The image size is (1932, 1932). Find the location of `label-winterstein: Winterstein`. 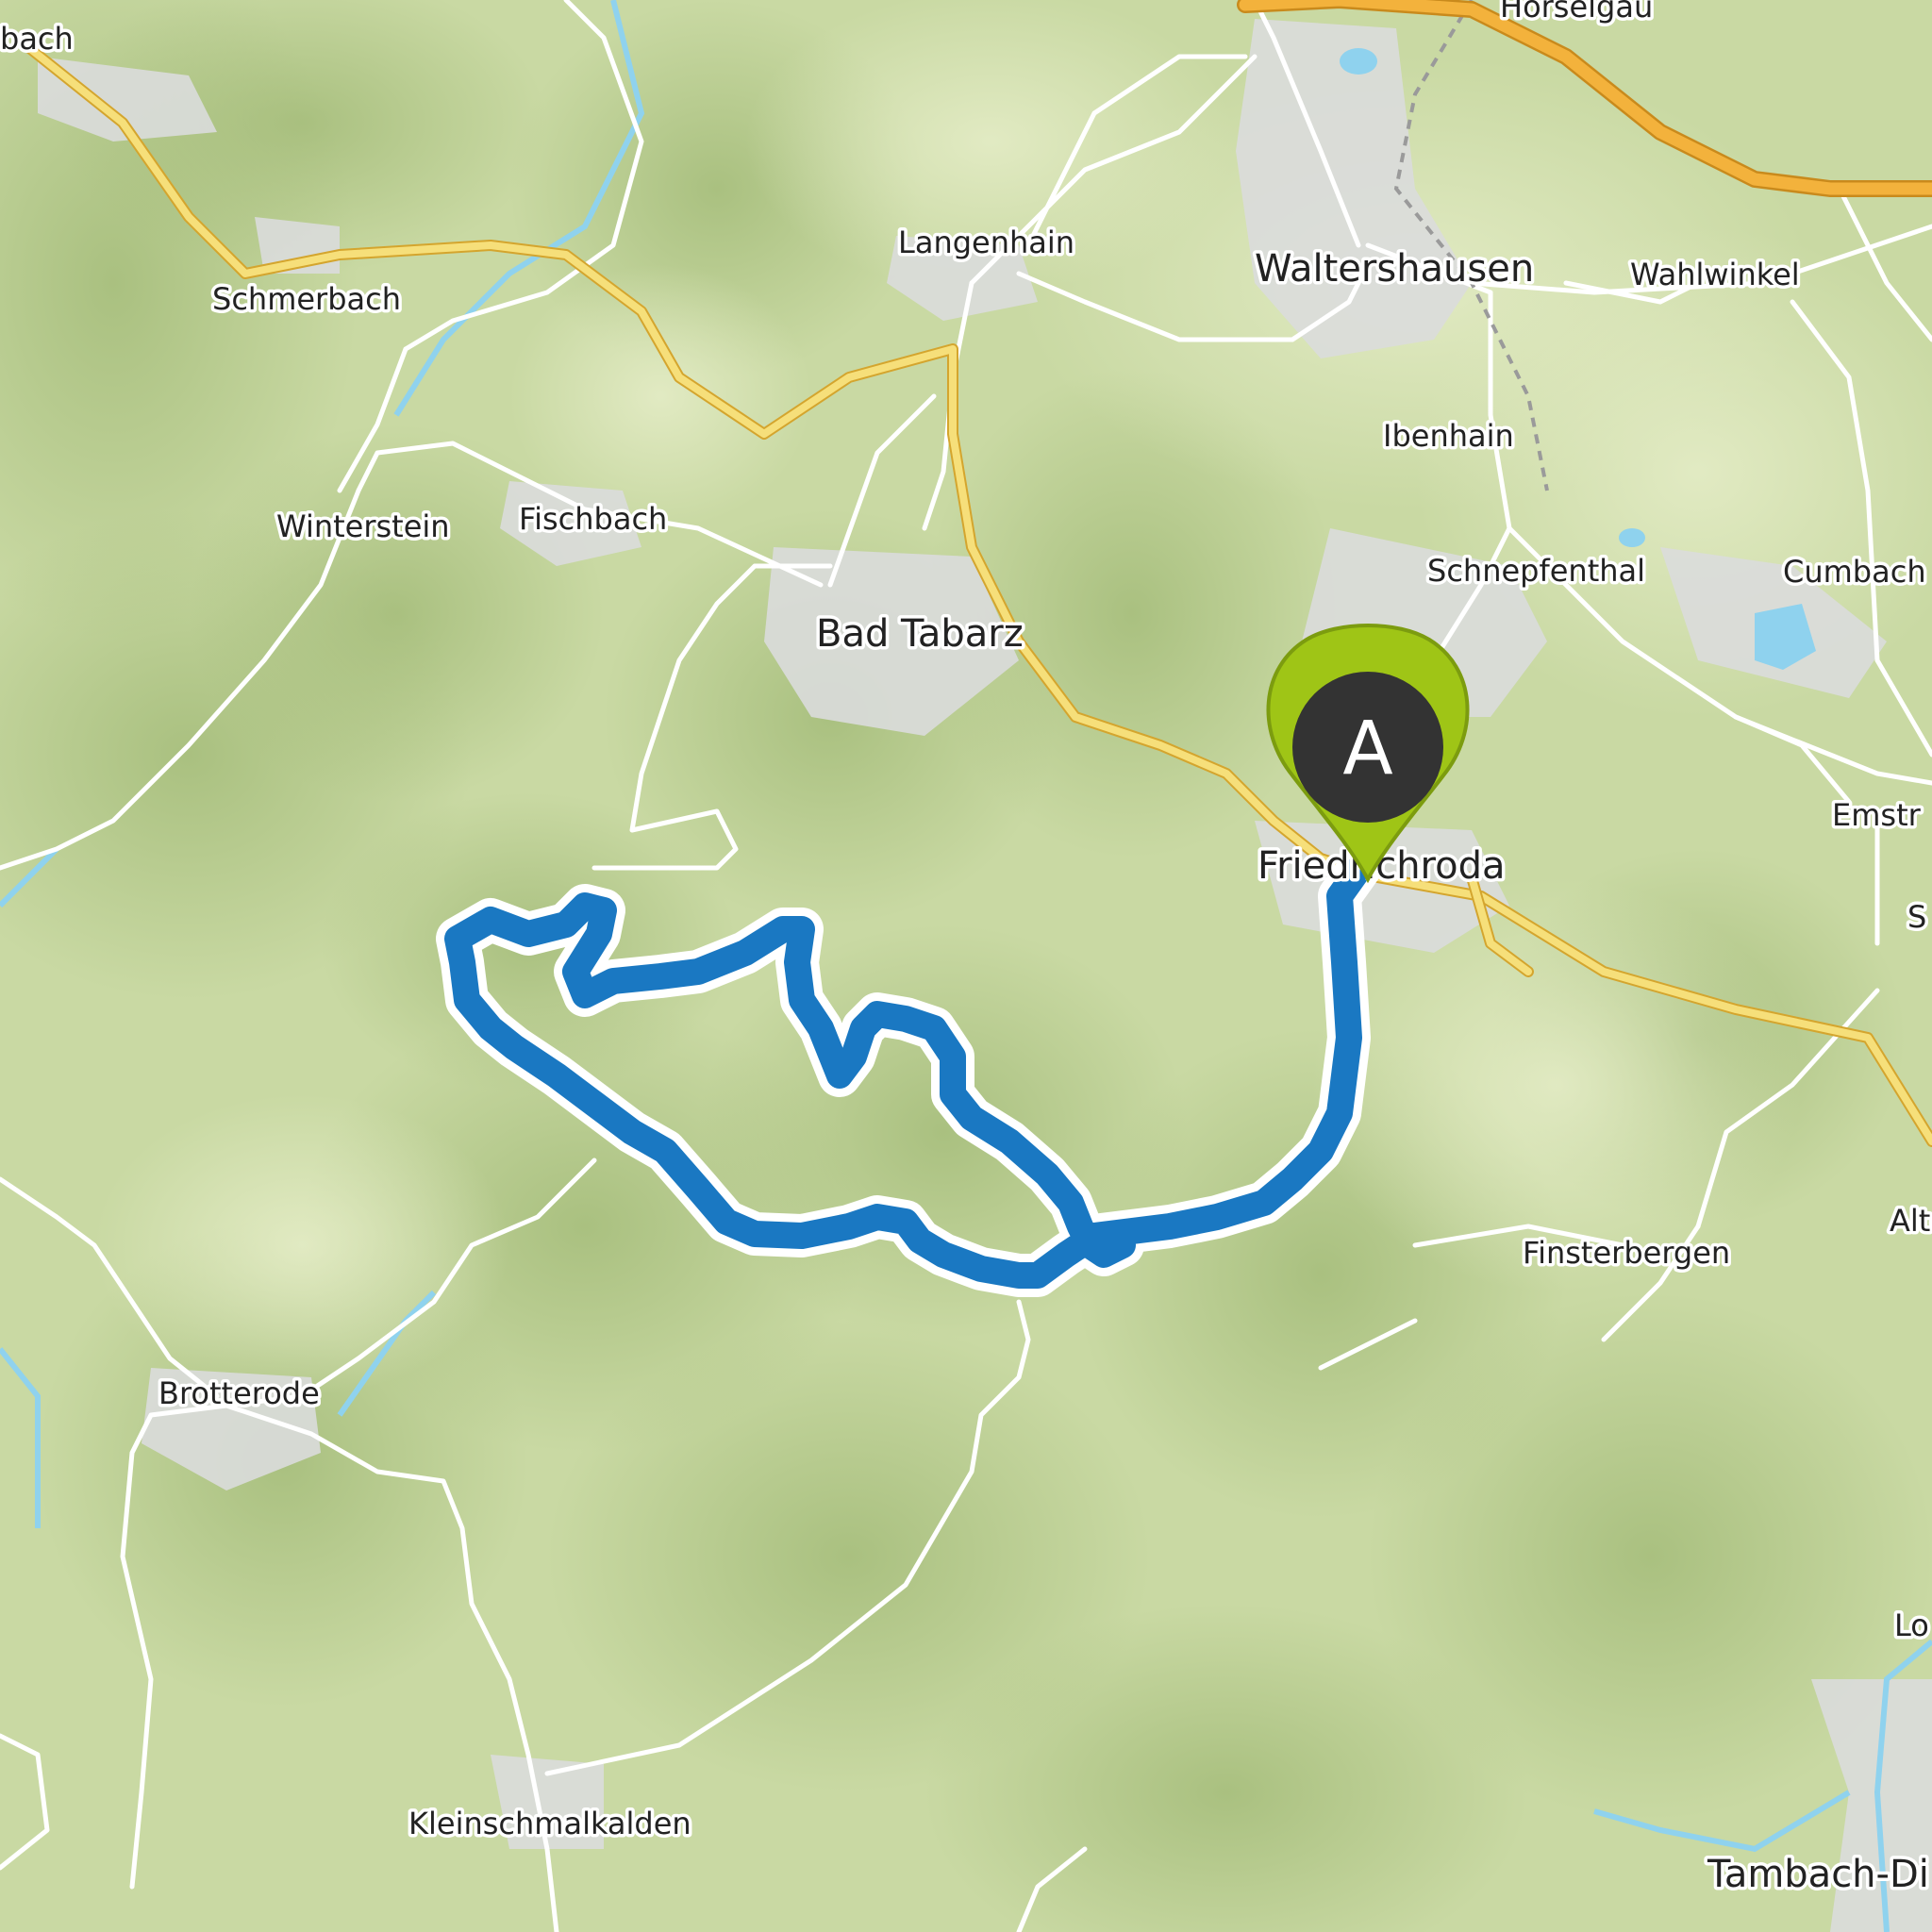

label-winterstein: Winterstein is located at coordinates (363, 526).